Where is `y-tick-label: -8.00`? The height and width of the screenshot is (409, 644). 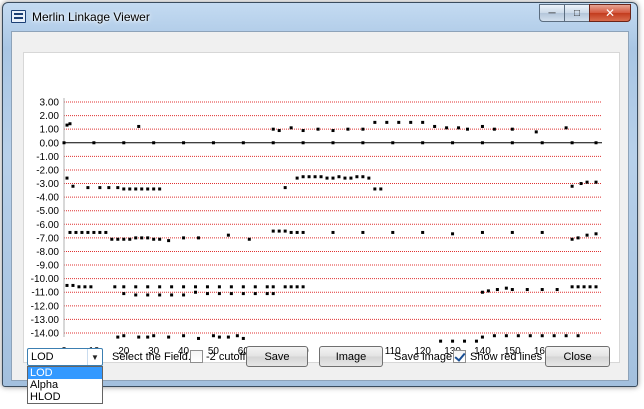 y-tick-label: -8.00 is located at coordinates (47, 252).